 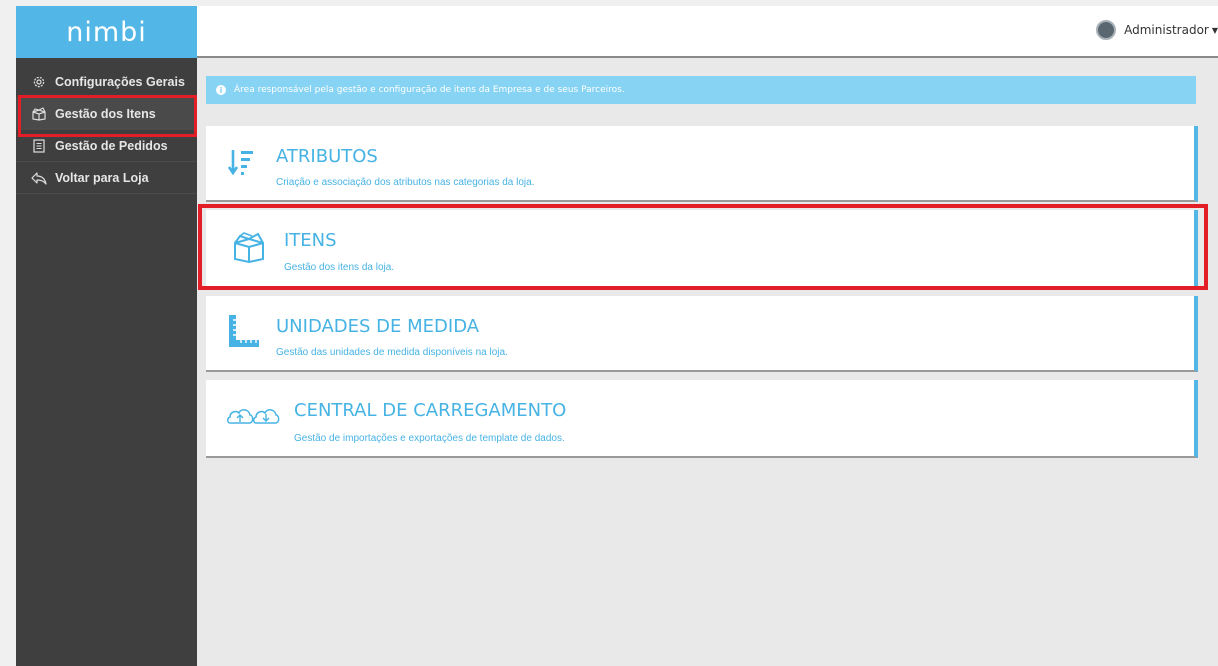 What do you see at coordinates (39, 82) in the screenshot?
I see `gear-icon` at bounding box center [39, 82].